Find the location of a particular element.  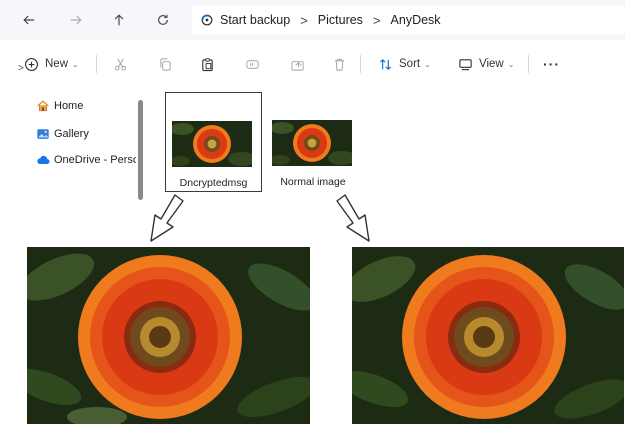

cut-button is located at coordinates (120, 64).